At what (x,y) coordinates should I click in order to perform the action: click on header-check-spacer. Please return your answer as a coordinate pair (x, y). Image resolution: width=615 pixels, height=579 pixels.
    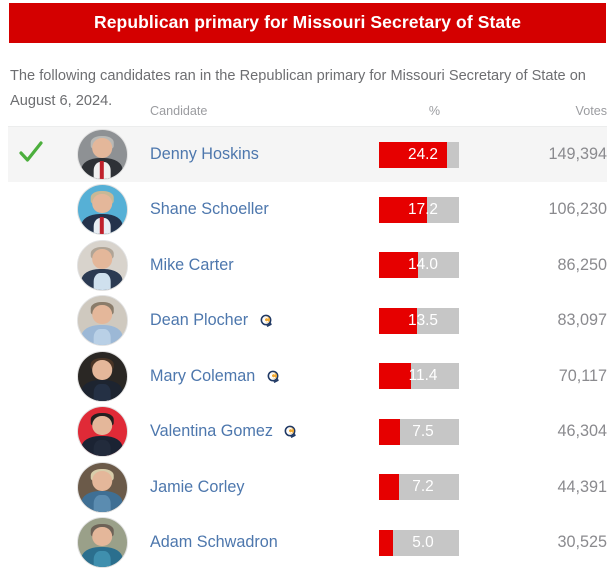
    Looking at the image, I should click on (31, 115).